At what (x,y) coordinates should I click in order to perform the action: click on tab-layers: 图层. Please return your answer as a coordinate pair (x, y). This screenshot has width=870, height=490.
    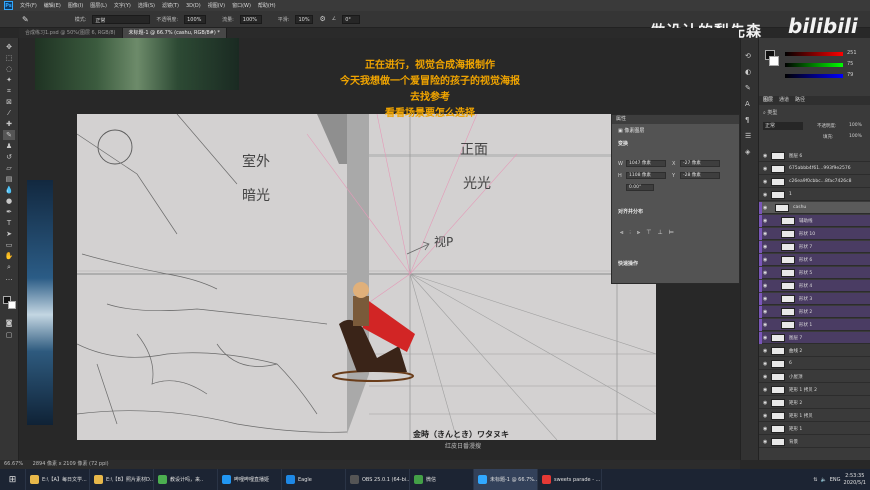
    Looking at the image, I should click on (768, 100).